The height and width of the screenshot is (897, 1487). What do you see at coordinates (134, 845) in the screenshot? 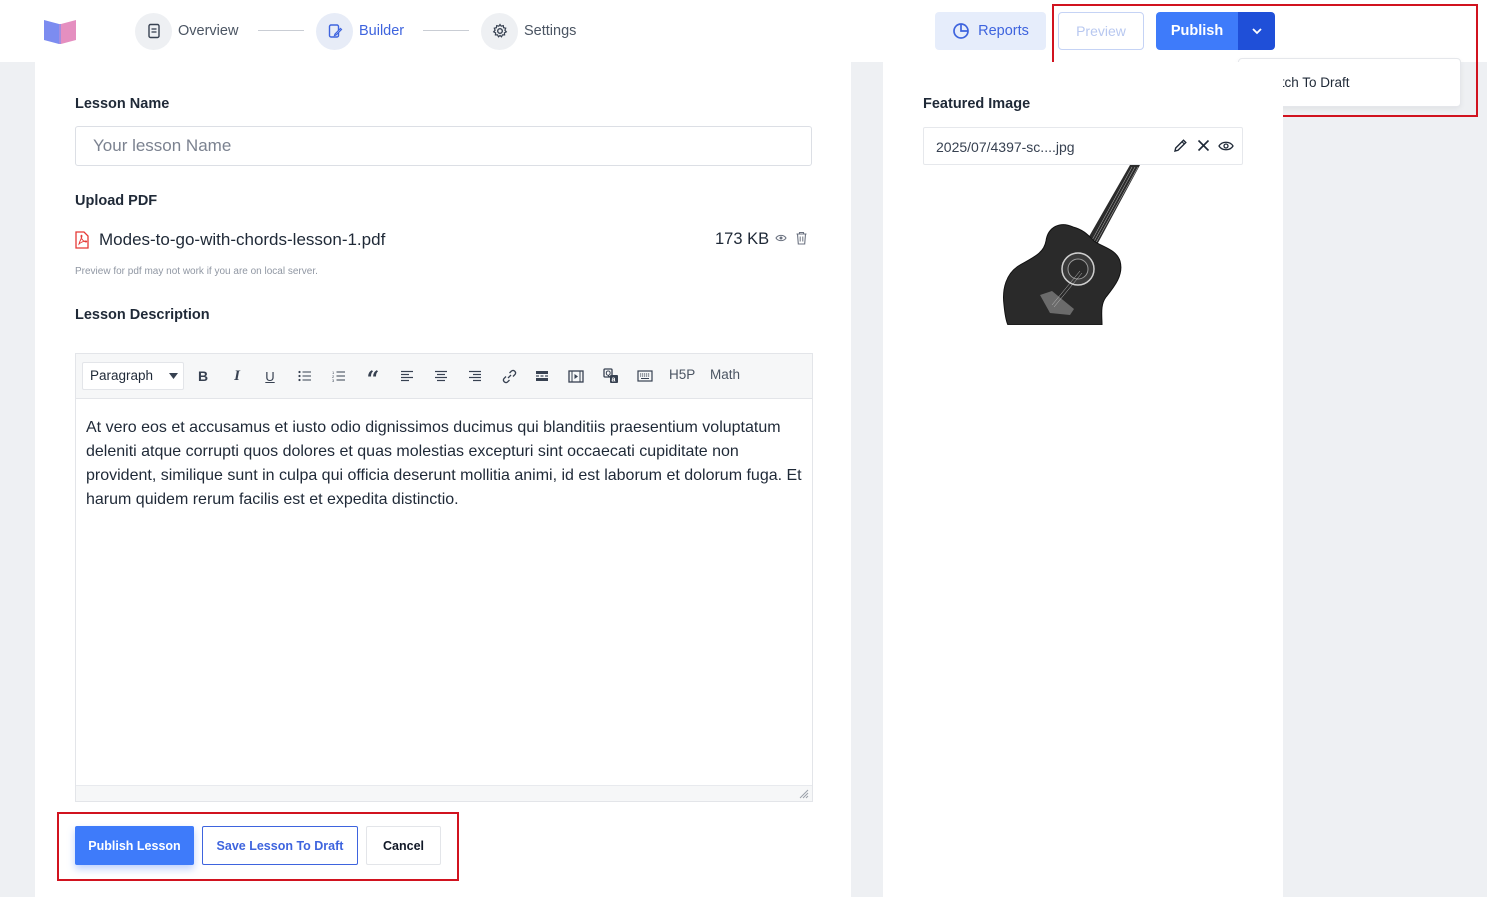
I see `publish-lesson-button: Publish Lesson` at bounding box center [134, 845].